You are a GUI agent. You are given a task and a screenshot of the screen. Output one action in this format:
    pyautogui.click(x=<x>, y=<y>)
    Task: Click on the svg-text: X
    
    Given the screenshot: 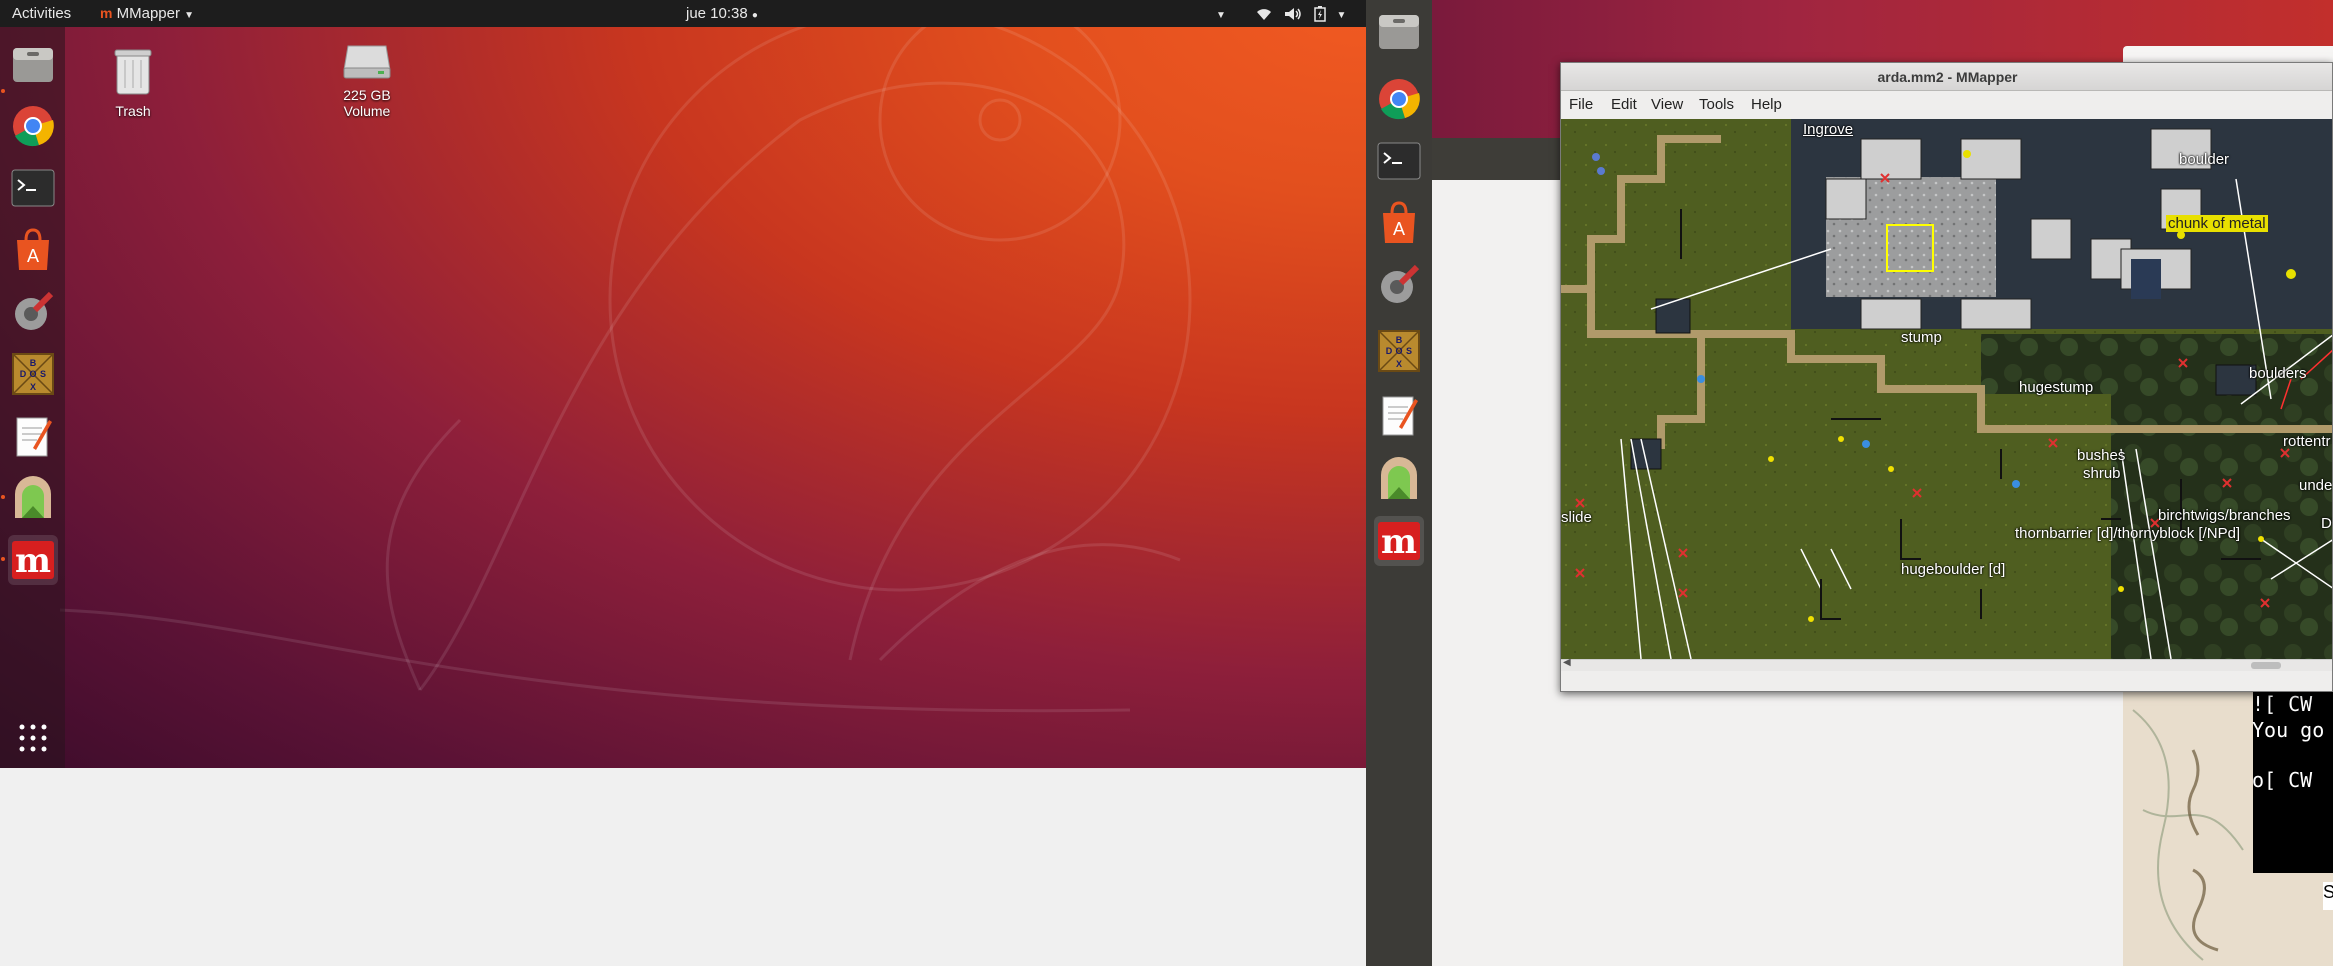 What is the action you would take?
    pyautogui.click(x=33, y=387)
    